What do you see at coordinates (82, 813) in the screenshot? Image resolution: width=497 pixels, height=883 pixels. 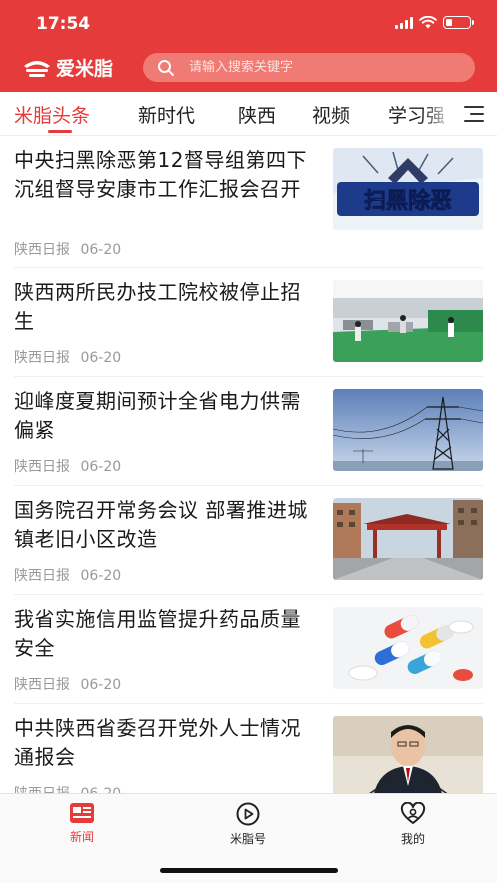 I see `news-icon` at bounding box center [82, 813].